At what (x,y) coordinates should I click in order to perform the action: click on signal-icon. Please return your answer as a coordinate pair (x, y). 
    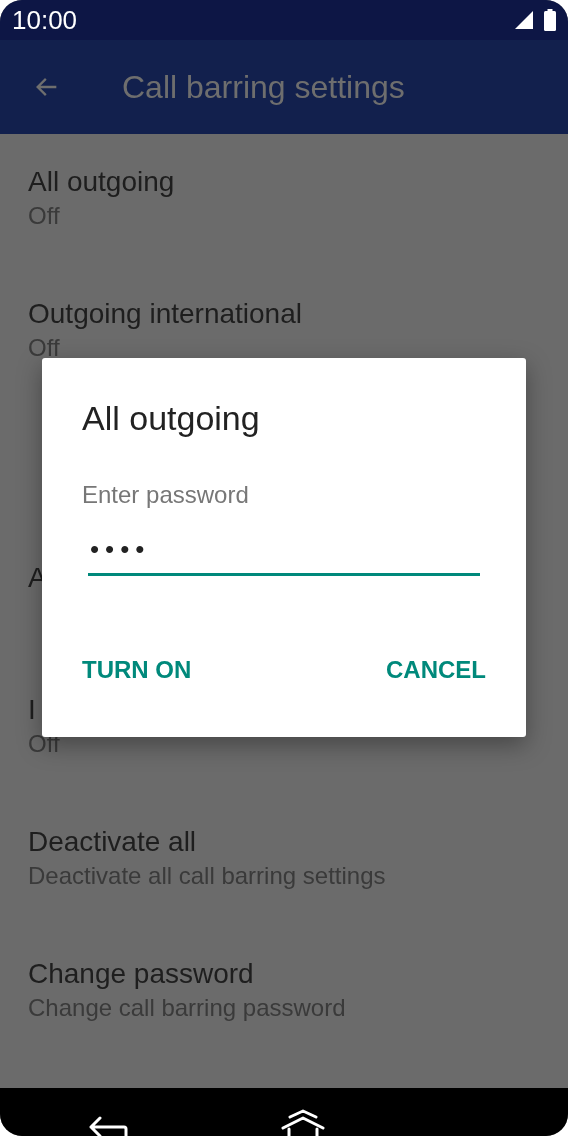
    Looking at the image, I should click on (524, 20).